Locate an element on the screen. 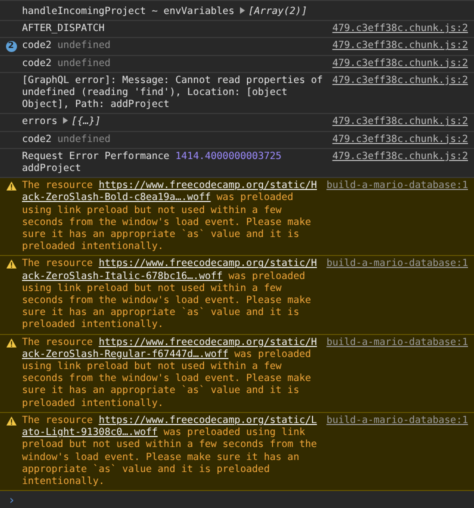 The image size is (474, 508). message-text: addProject is located at coordinates (51, 168).